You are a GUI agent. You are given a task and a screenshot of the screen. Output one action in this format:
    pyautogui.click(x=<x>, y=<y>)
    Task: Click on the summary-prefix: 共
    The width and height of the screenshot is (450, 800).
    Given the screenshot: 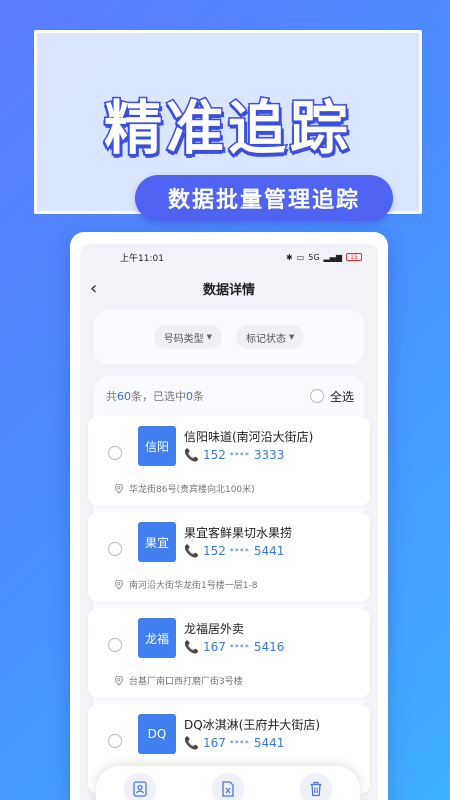 What is the action you would take?
    pyautogui.click(x=111, y=396)
    